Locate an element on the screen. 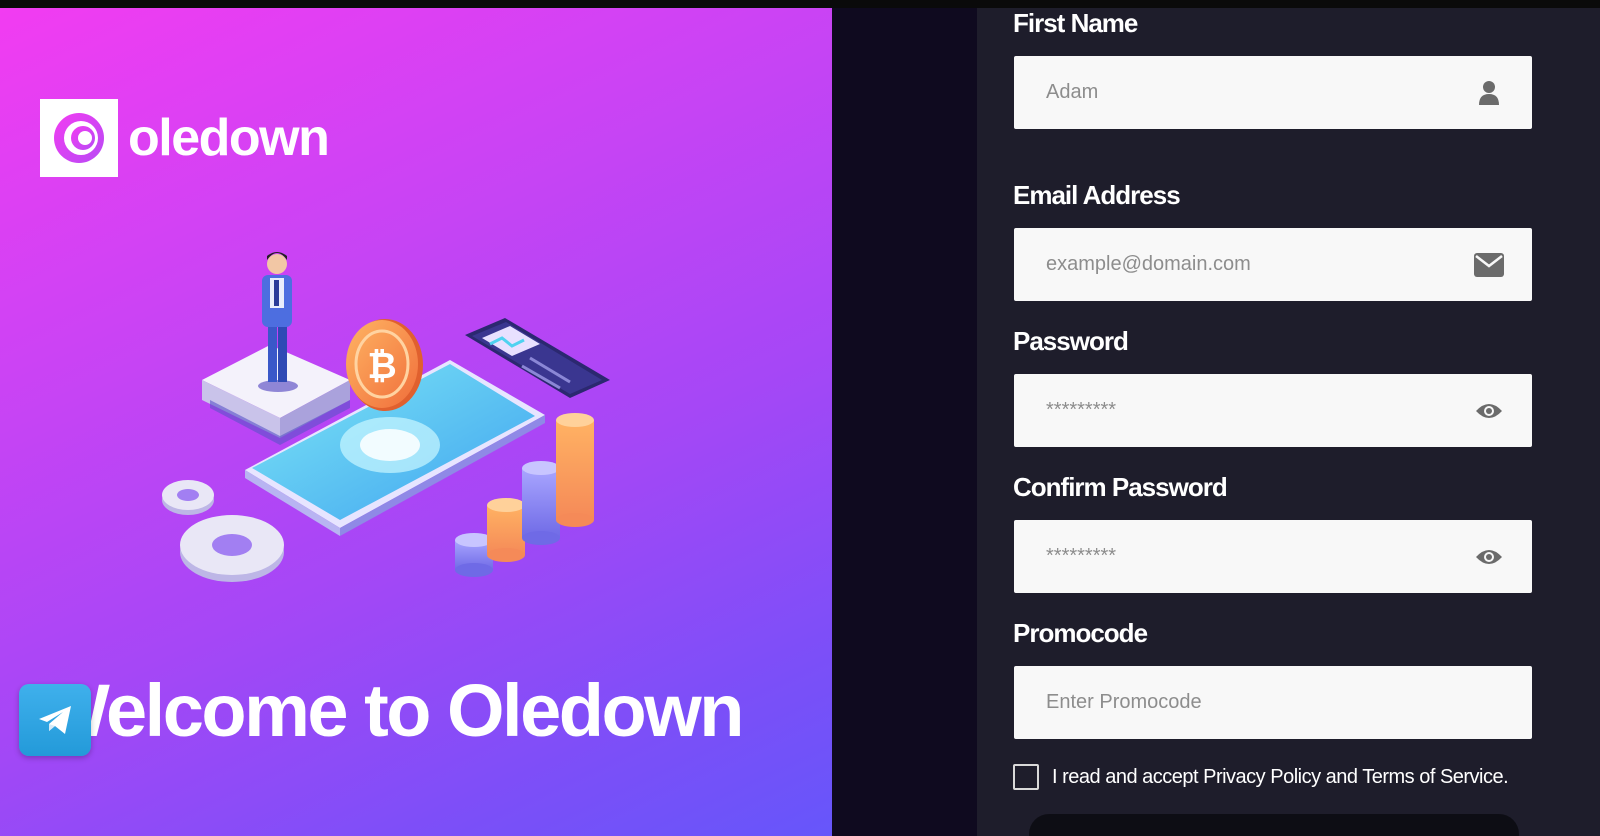 Image resolution: width=1600 pixels, height=836 pixels. promocode-field is located at coordinates (1273, 702).